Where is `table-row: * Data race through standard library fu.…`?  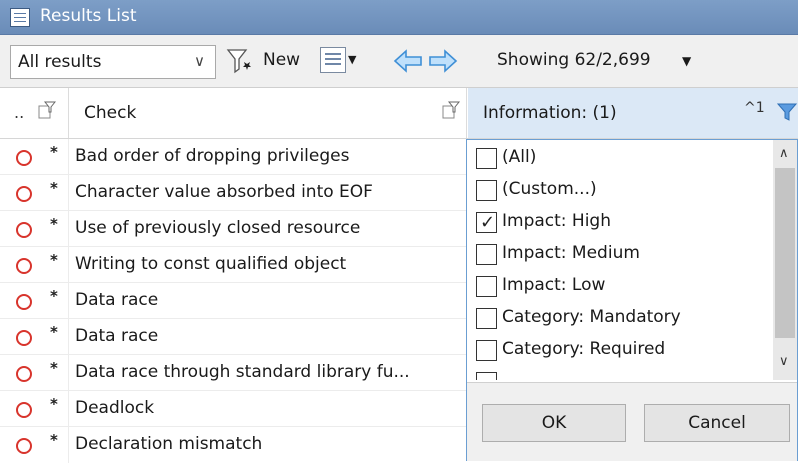
table-row: * Data race through standard library fu.… is located at coordinates (233, 373).